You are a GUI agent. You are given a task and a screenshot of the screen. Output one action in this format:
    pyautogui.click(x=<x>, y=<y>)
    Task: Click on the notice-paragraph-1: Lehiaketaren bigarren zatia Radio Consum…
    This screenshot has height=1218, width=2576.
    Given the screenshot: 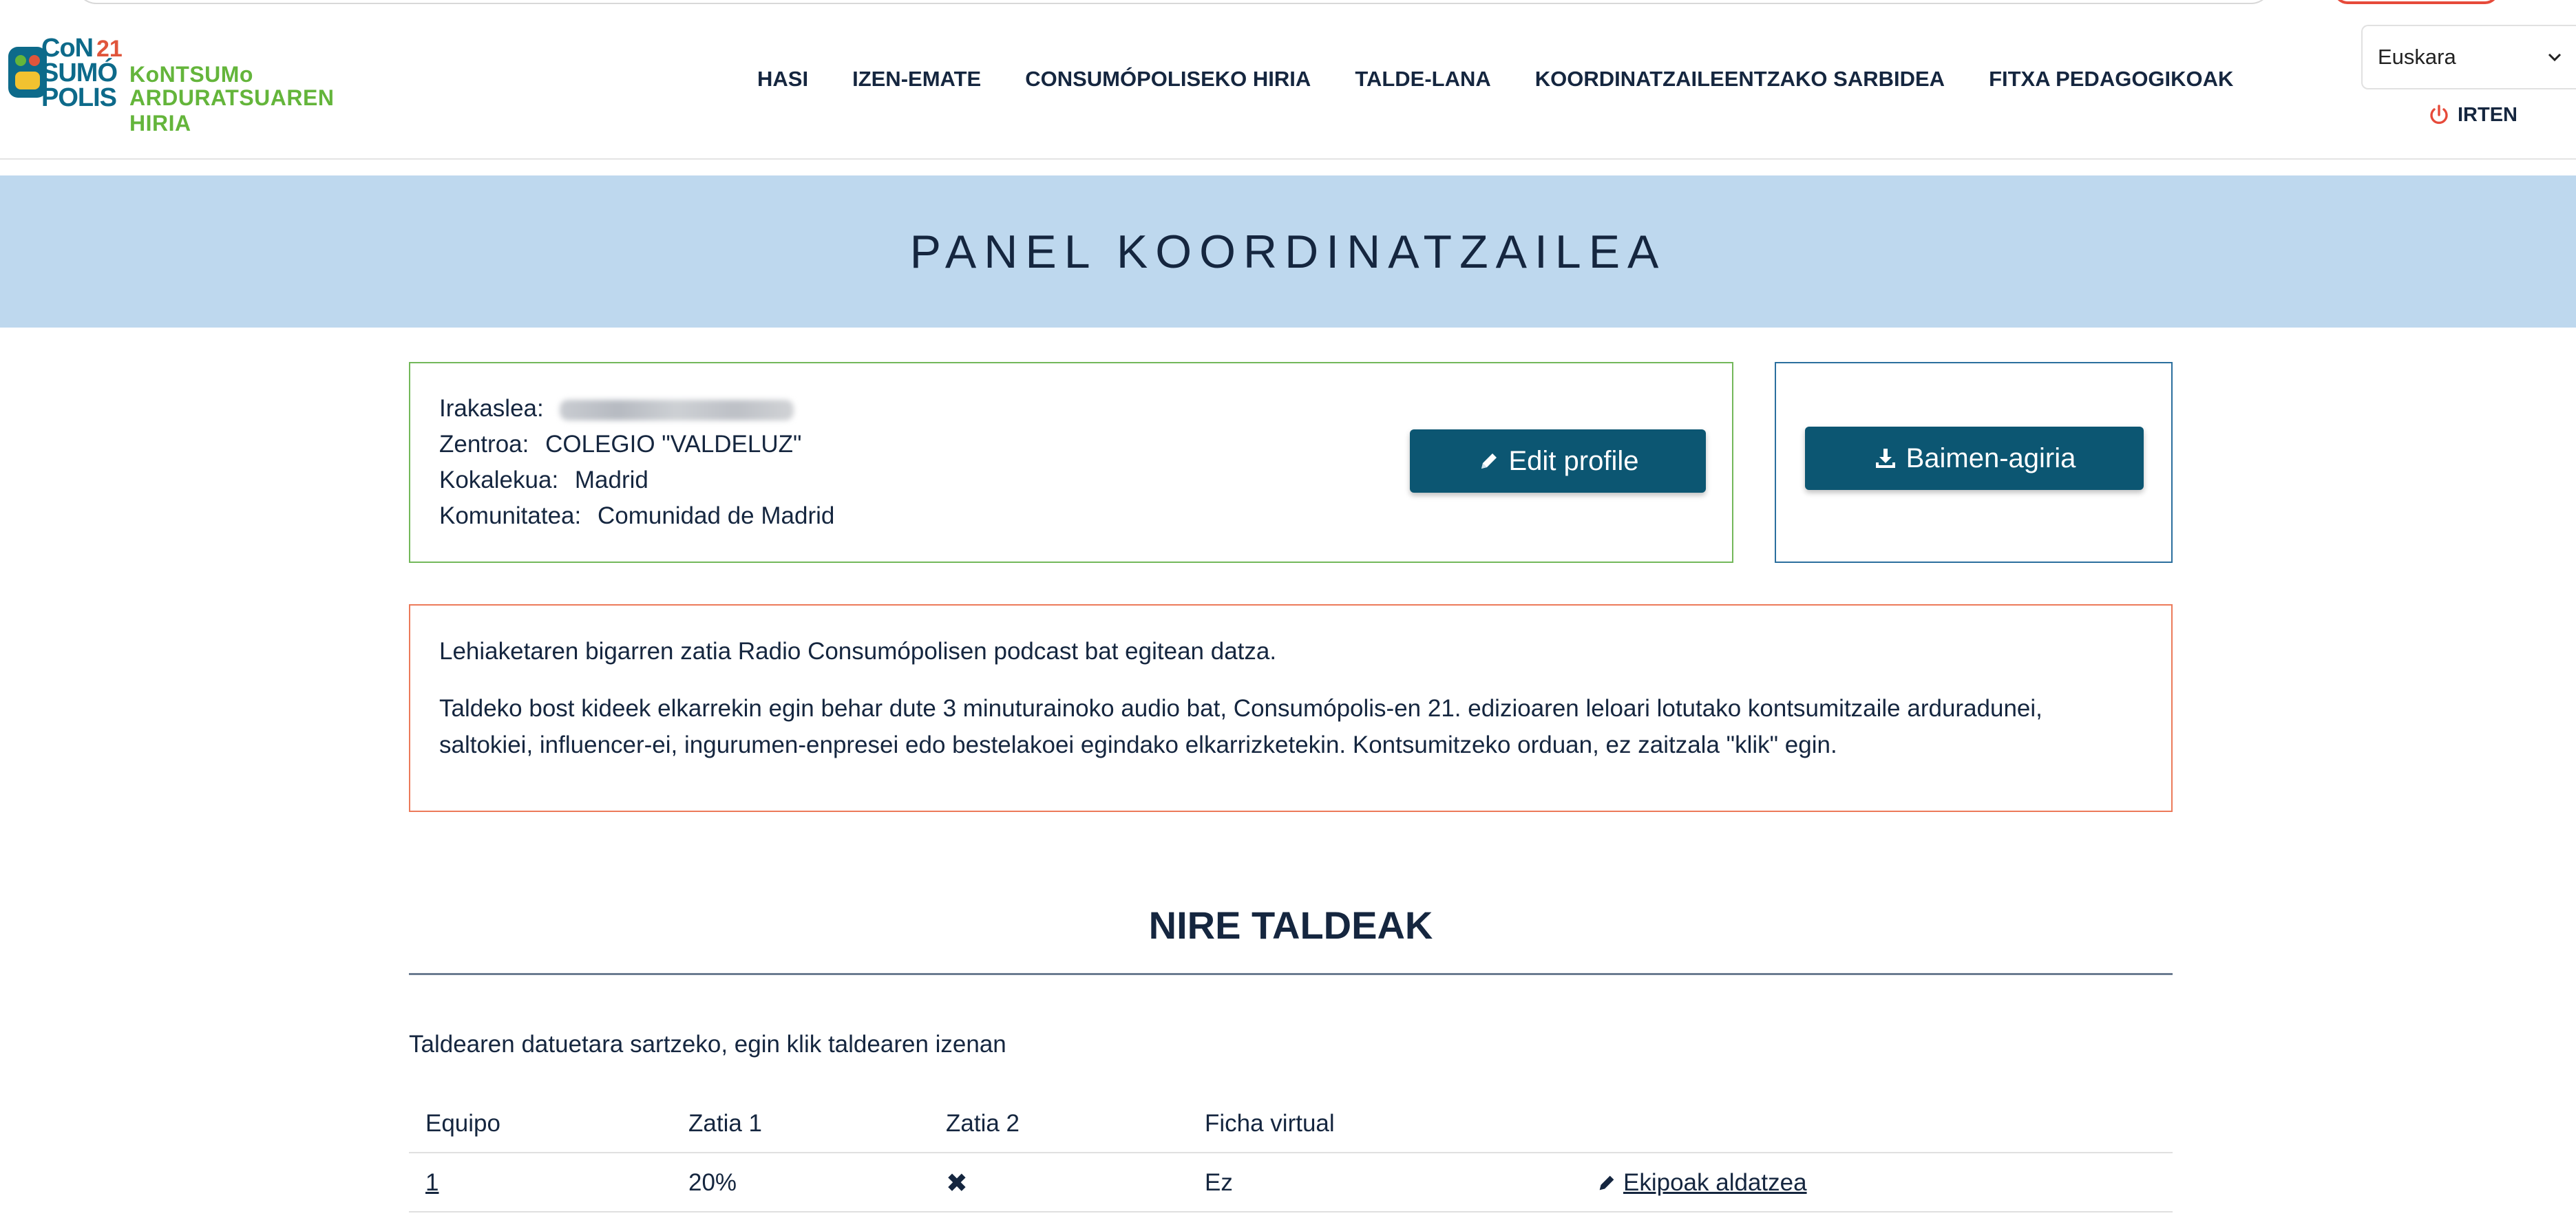 What is the action you would take?
    pyautogui.click(x=858, y=651)
    